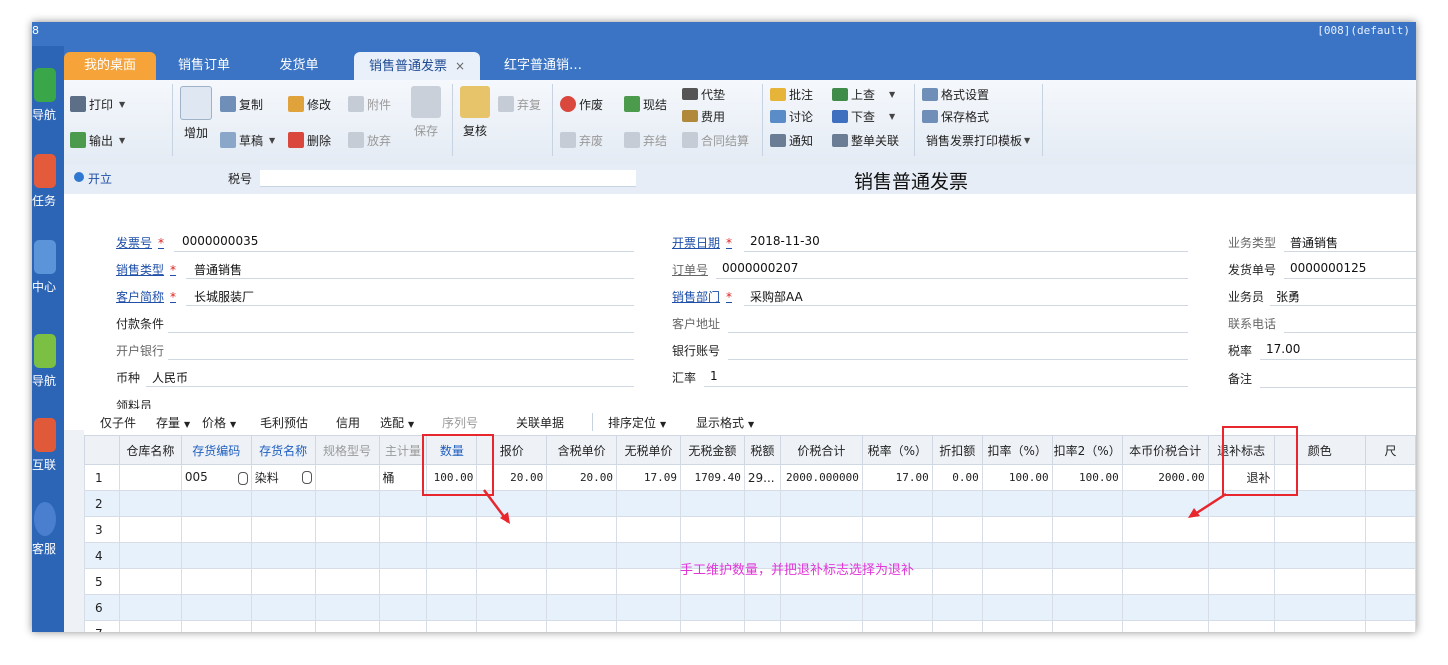 The image size is (1448, 665). I want to click on print-button: 打印 ▼, so click(97, 104).